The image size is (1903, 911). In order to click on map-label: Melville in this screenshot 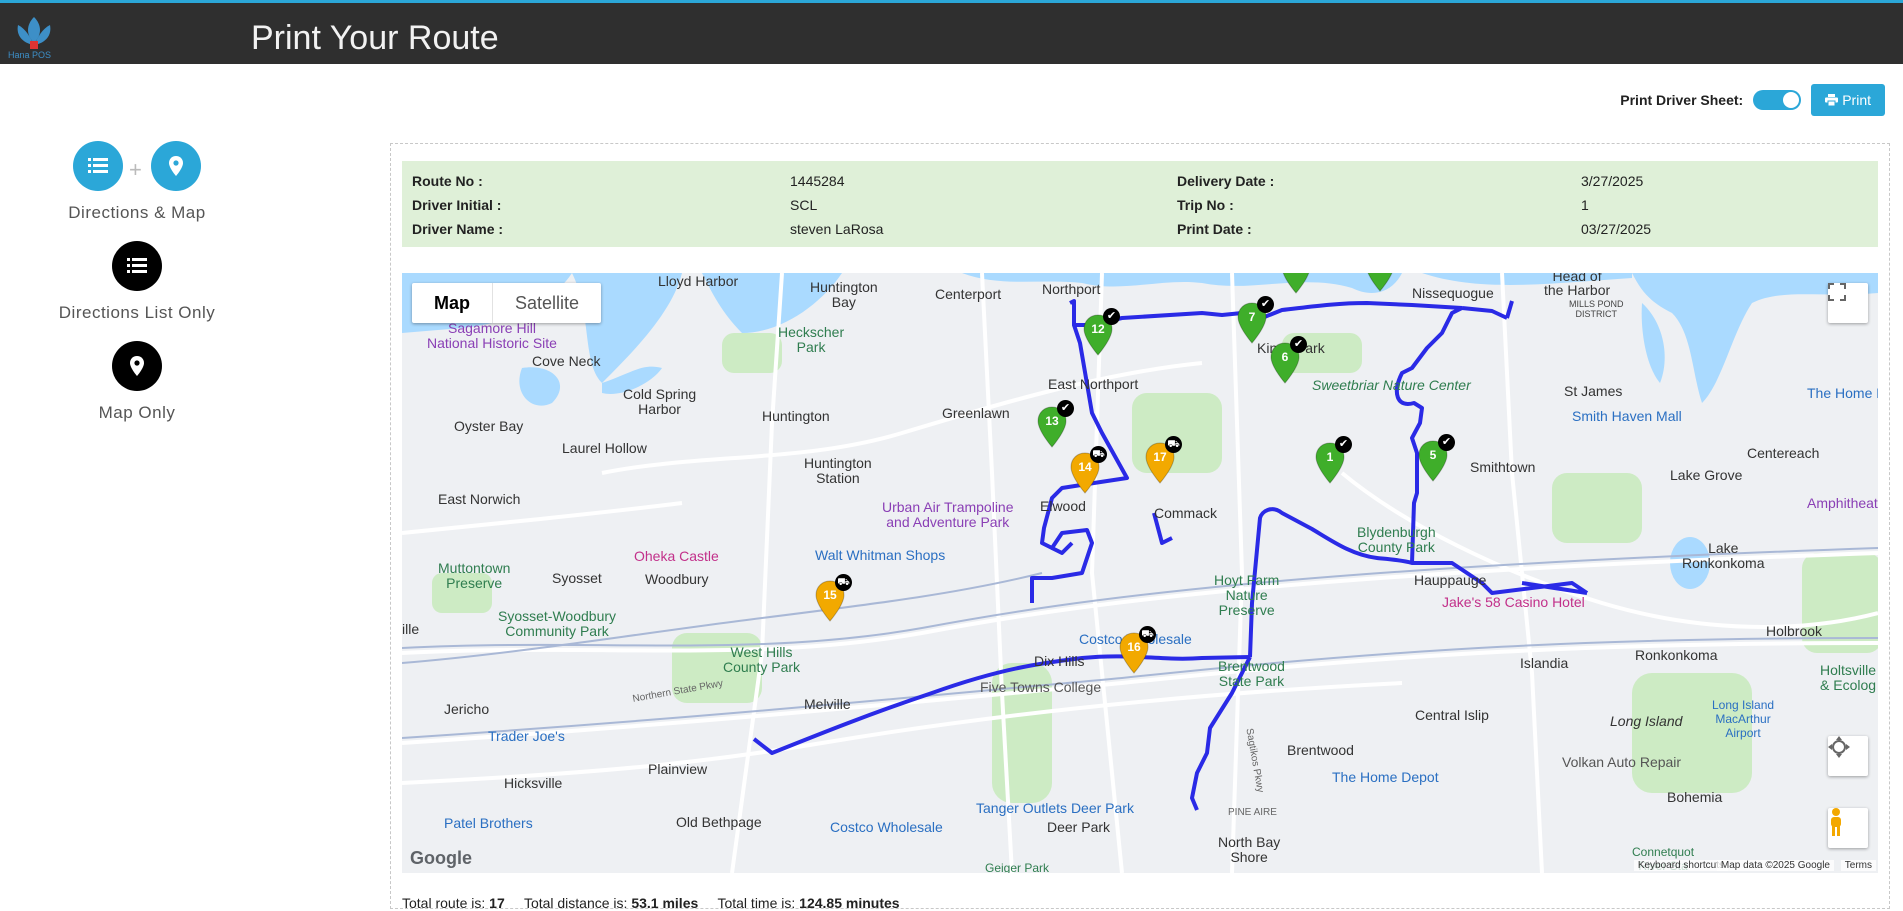, I will do `click(827, 704)`.